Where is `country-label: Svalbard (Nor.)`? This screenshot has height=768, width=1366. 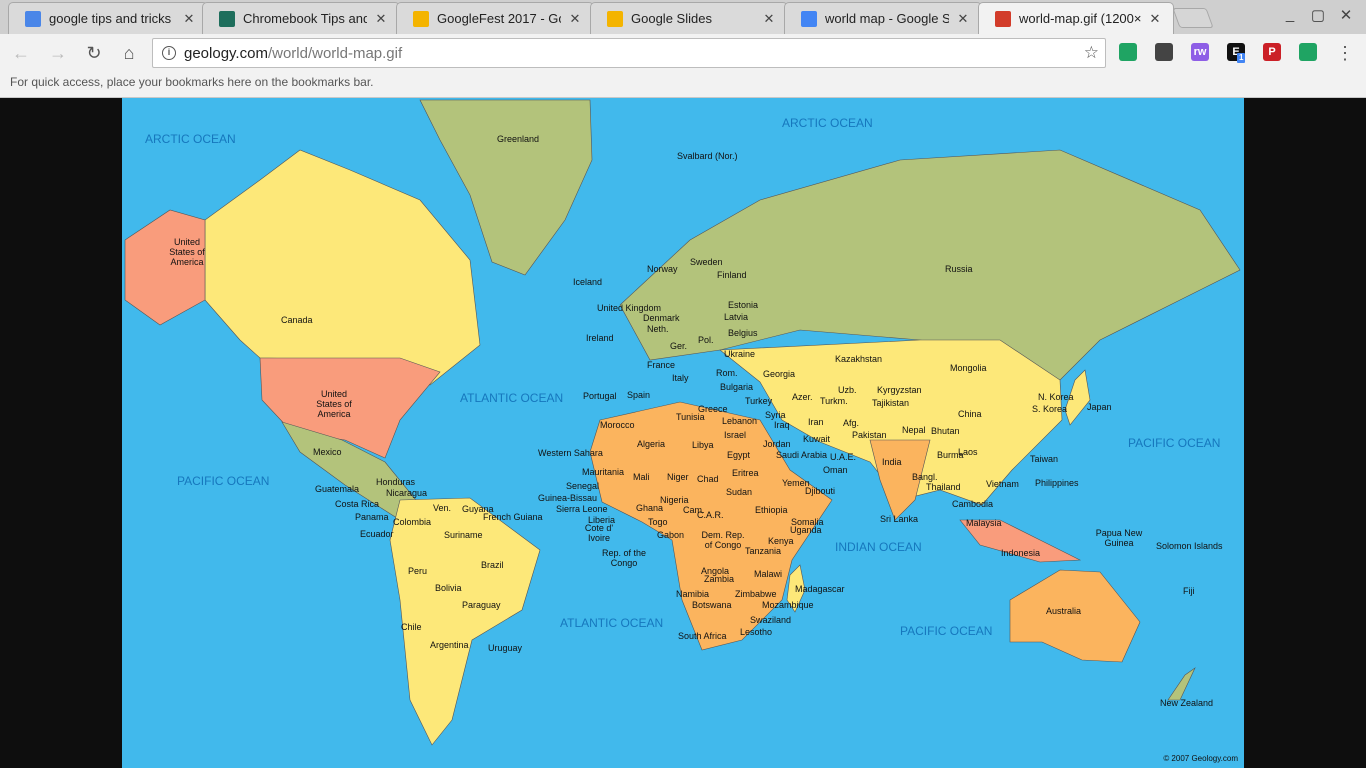 country-label: Svalbard (Nor.) is located at coordinates (707, 156).